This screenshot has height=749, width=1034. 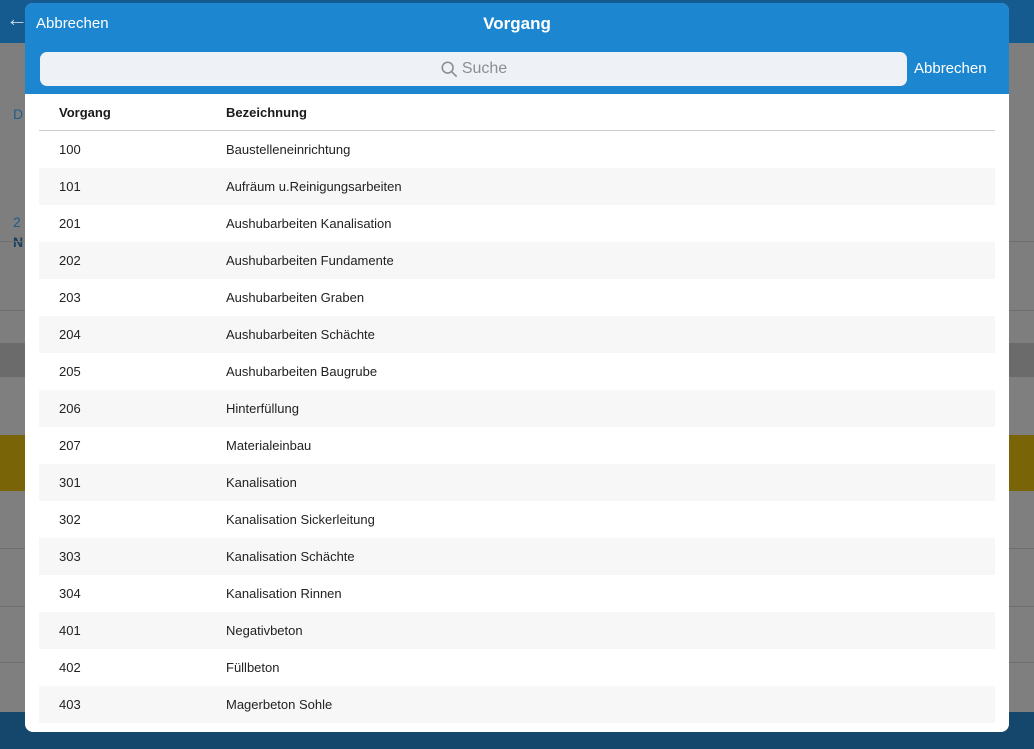 What do you see at coordinates (70, 630) in the screenshot?
I see `cell-vorgang: 401` at bounding box center [70, 630].